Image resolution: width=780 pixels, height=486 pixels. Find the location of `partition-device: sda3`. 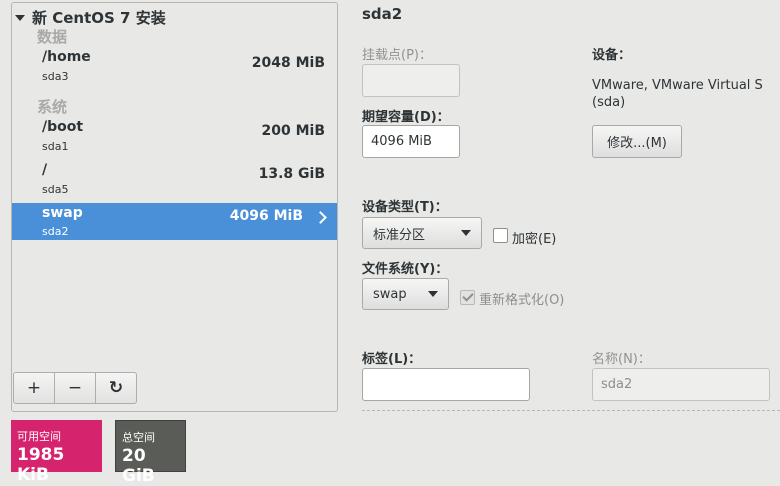

partition-device: sda3 is located at coordinates (55, 76).